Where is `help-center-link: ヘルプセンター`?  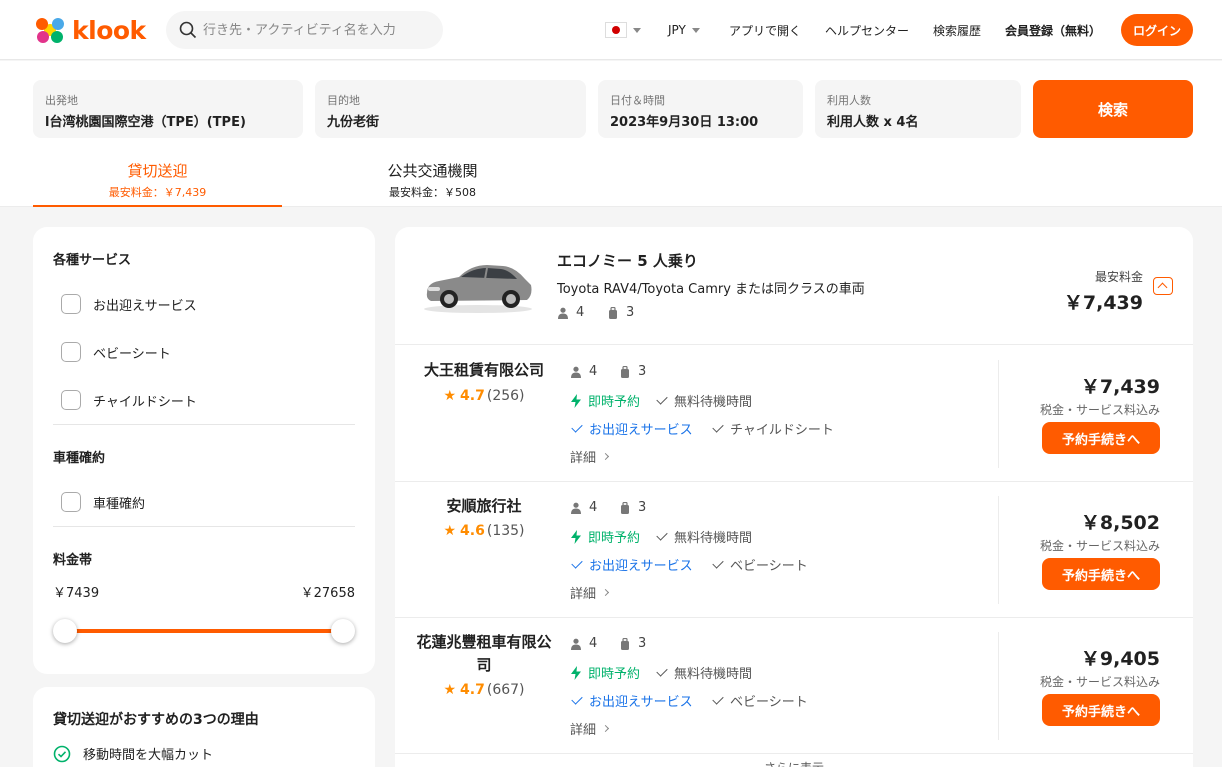 help-center-link: ヘルプセンター is located at coordinates (867, 30).